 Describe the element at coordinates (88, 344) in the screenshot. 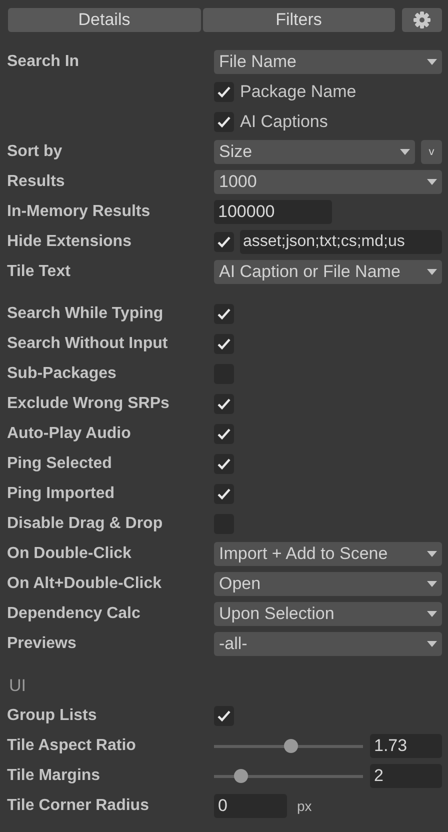

I see `field-label: Search Without Input` at that location.